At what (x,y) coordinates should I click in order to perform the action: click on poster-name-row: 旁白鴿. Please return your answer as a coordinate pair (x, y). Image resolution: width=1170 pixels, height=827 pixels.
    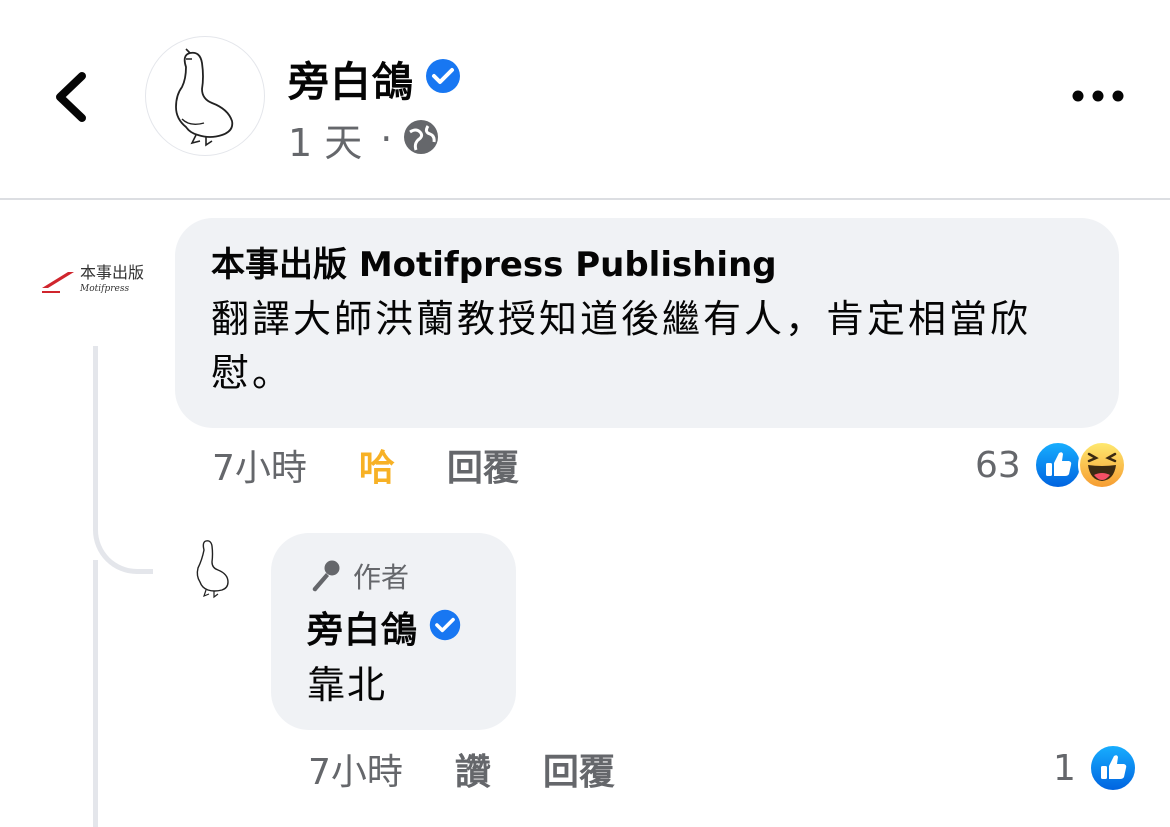
    Looking at the image, I should click on (375, 78).